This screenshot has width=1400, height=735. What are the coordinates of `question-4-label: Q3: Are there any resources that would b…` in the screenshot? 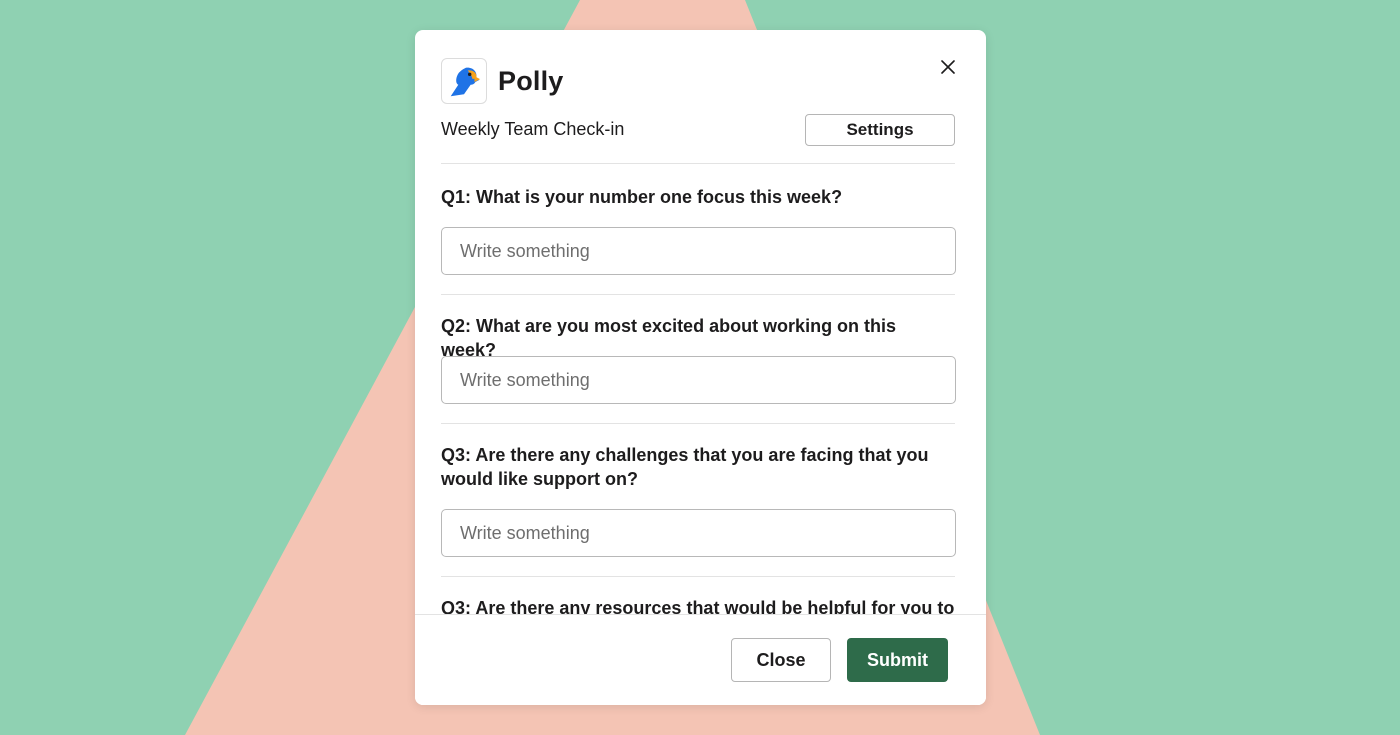 It's located at (698, 606).